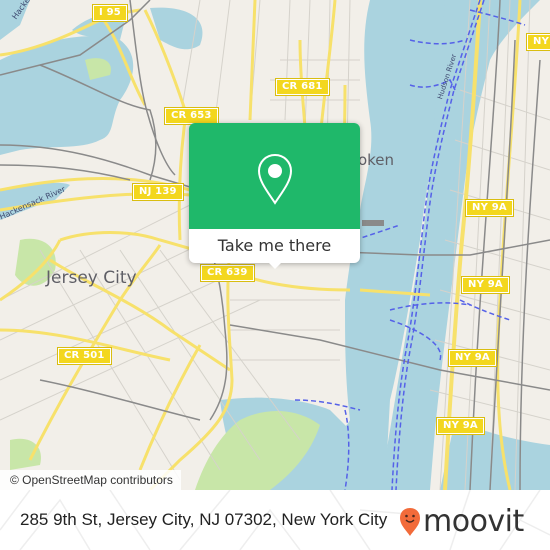  What do you see at coordinates (485, 285) in the screenshot?
I see `road-shield-ny9a-3: NY 9A` at bounding box center [485, 285].